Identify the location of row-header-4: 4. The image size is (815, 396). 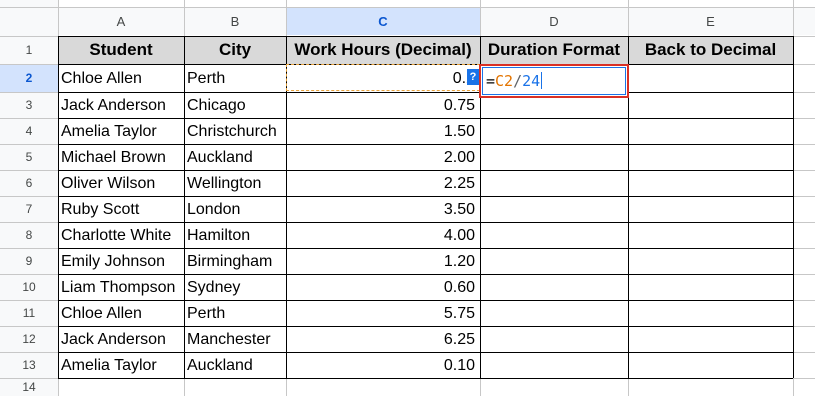
(29, 131).